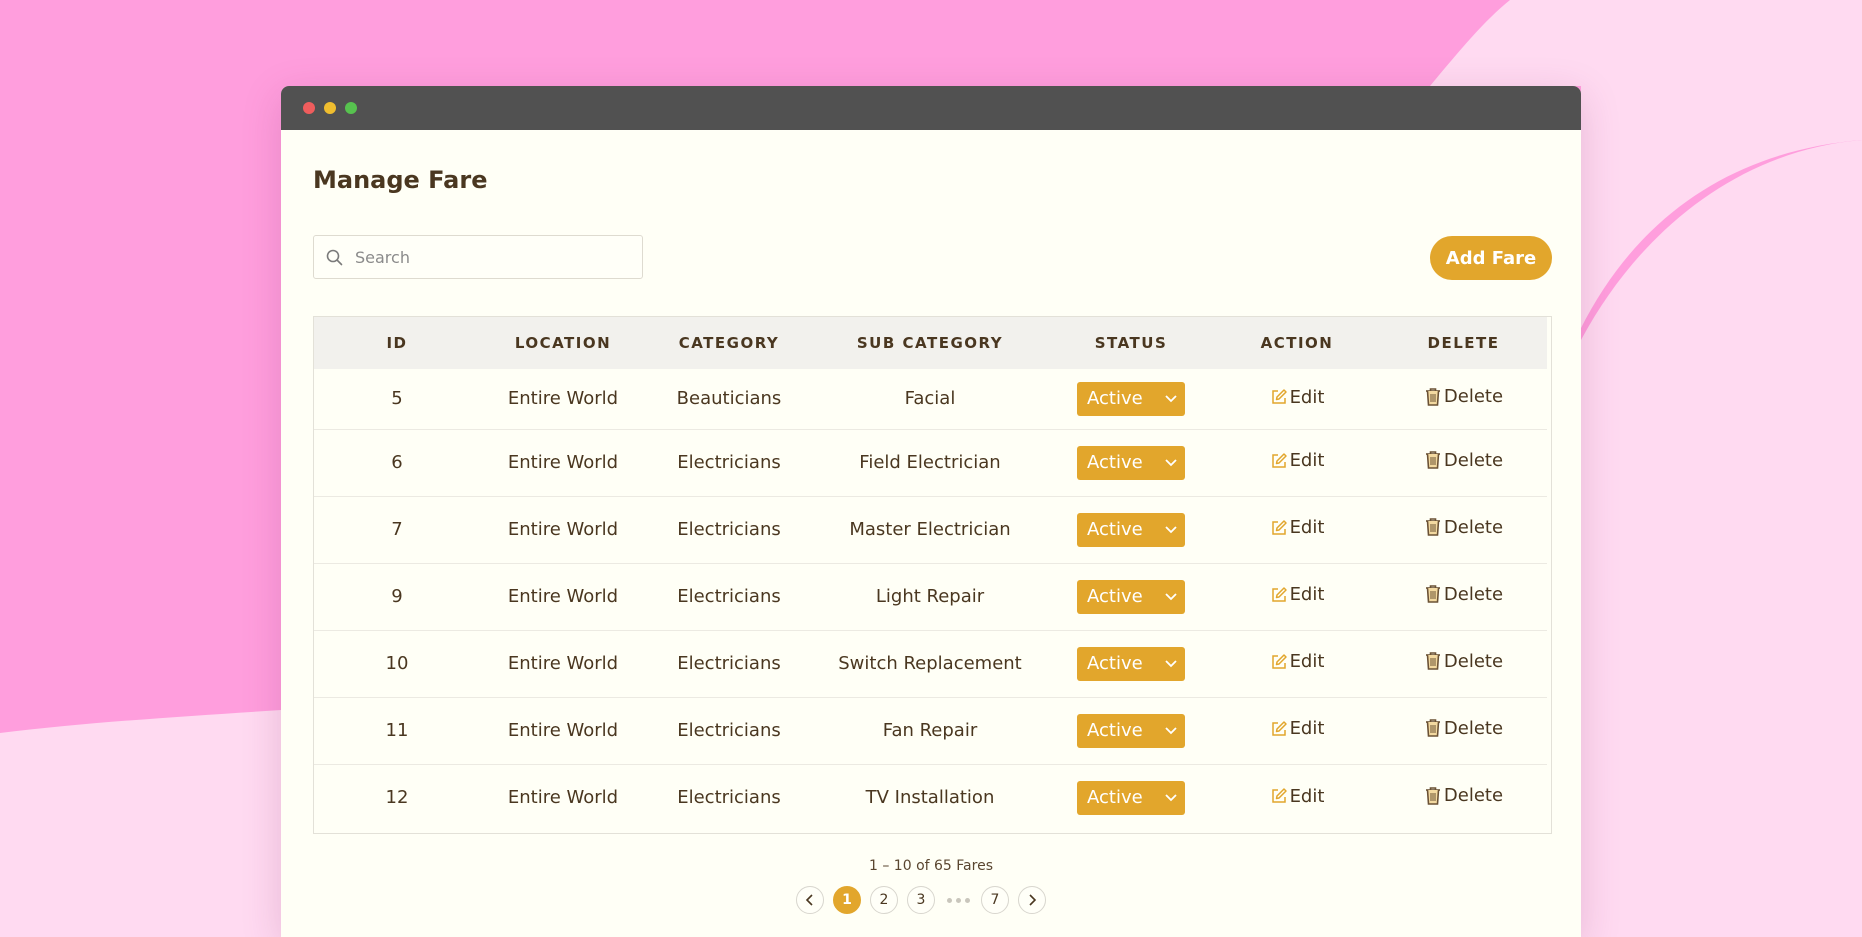  What do you see at coordinates (397, 462) in the screenshot?
I see `cell-id: 6` at bounding box center [397, 462].